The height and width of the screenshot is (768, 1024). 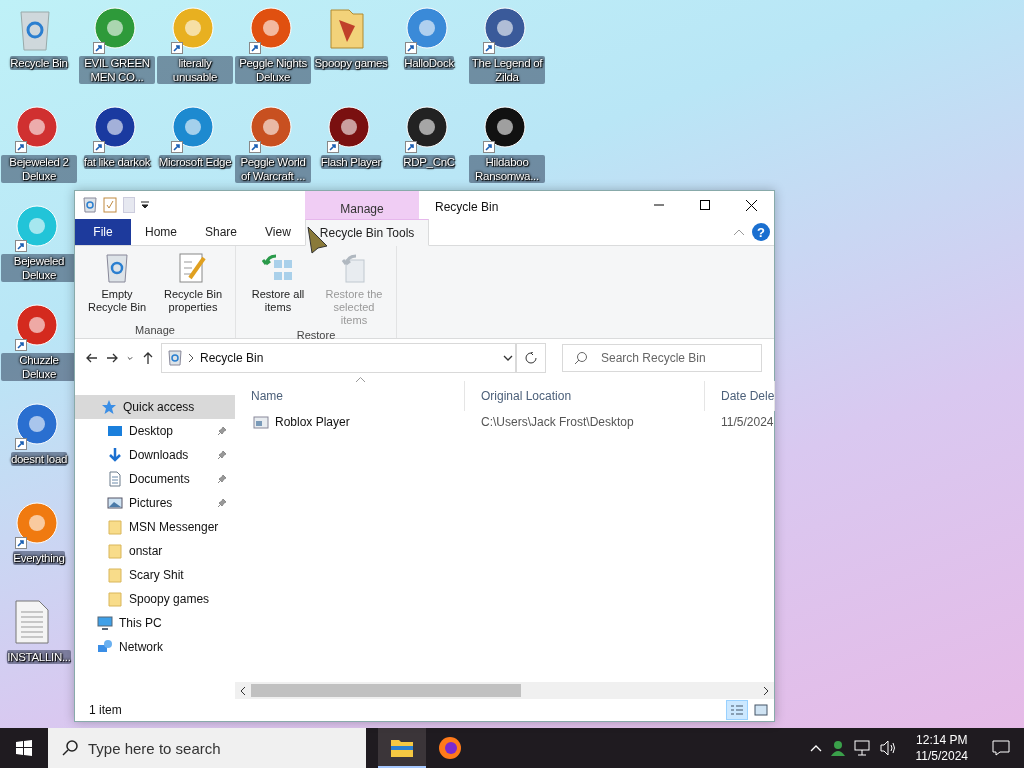 I want to click on details-list-icon, so click(x=737, y=710).